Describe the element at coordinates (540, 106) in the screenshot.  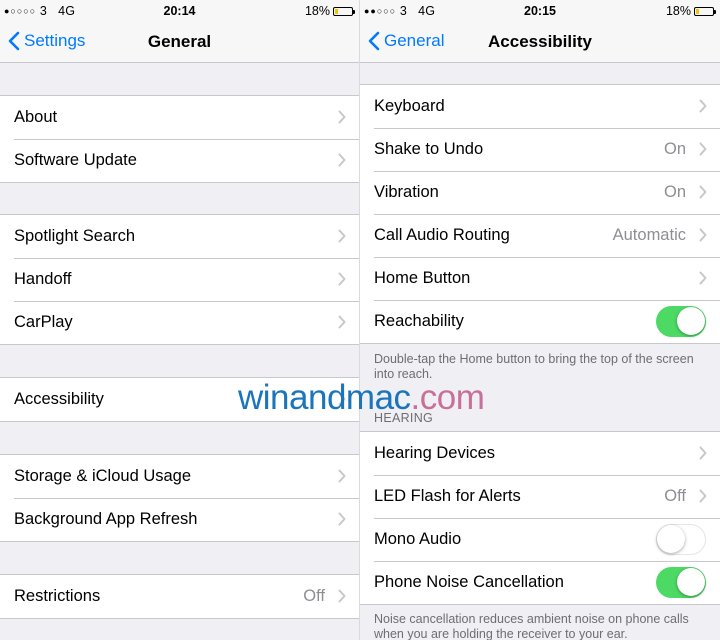
I see `row-keyboard: Keyboard` at that location.